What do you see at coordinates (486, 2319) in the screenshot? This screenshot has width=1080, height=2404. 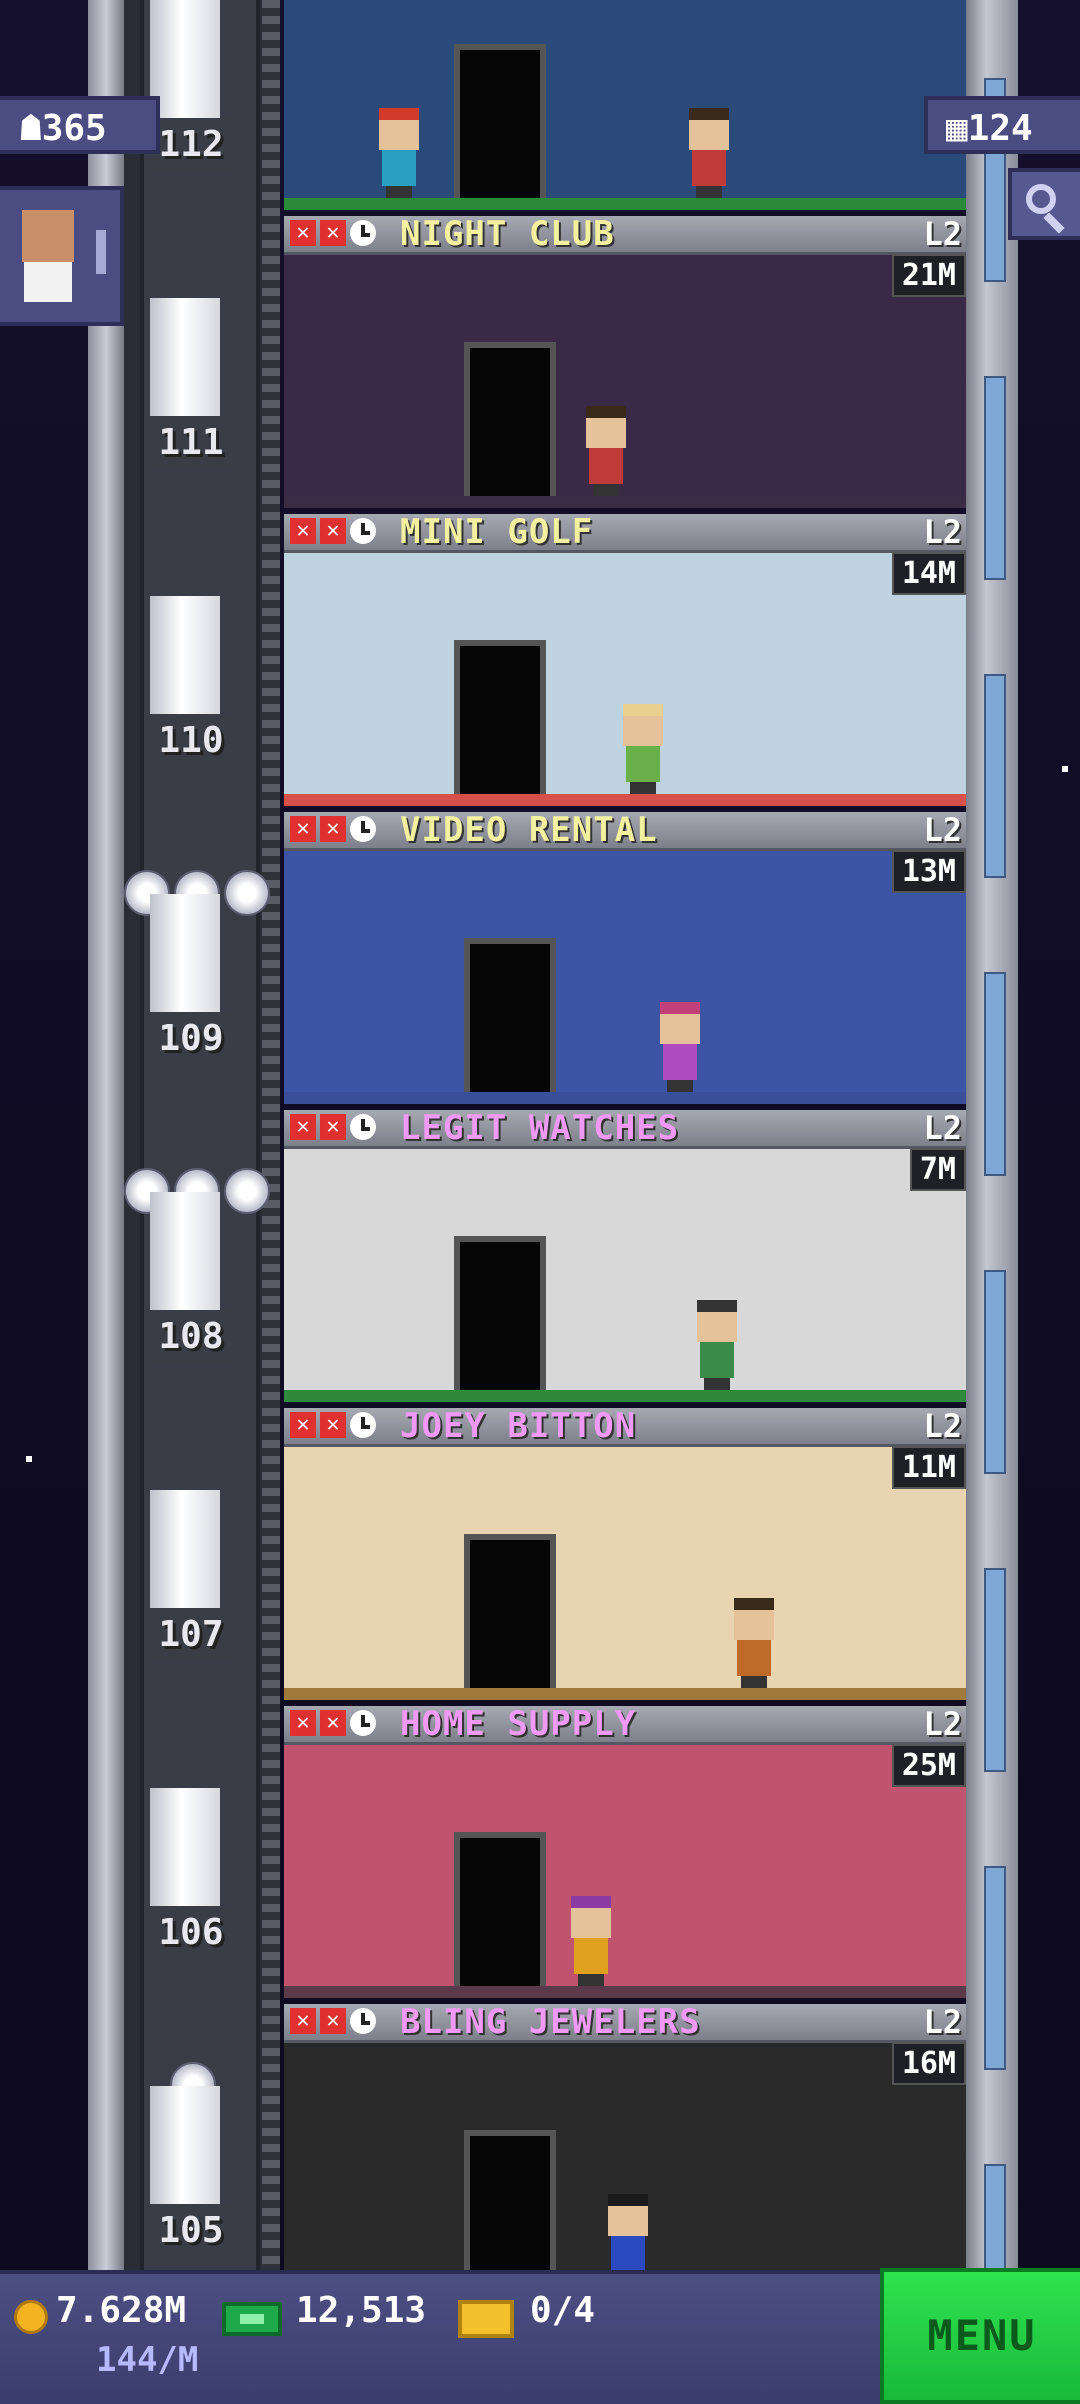 I see `ticket-icon` at bounding box center [486, 2319].